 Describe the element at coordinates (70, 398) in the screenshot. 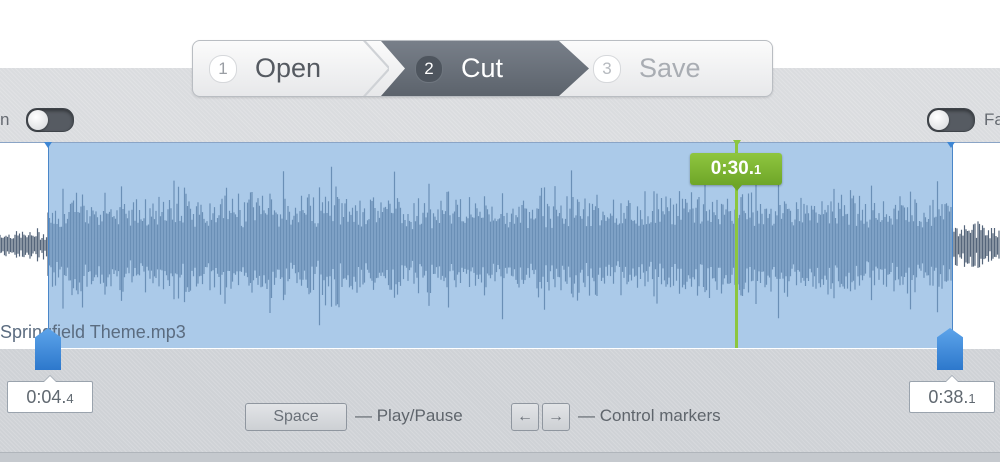

I see `start-time-fraction: 4` at that location.